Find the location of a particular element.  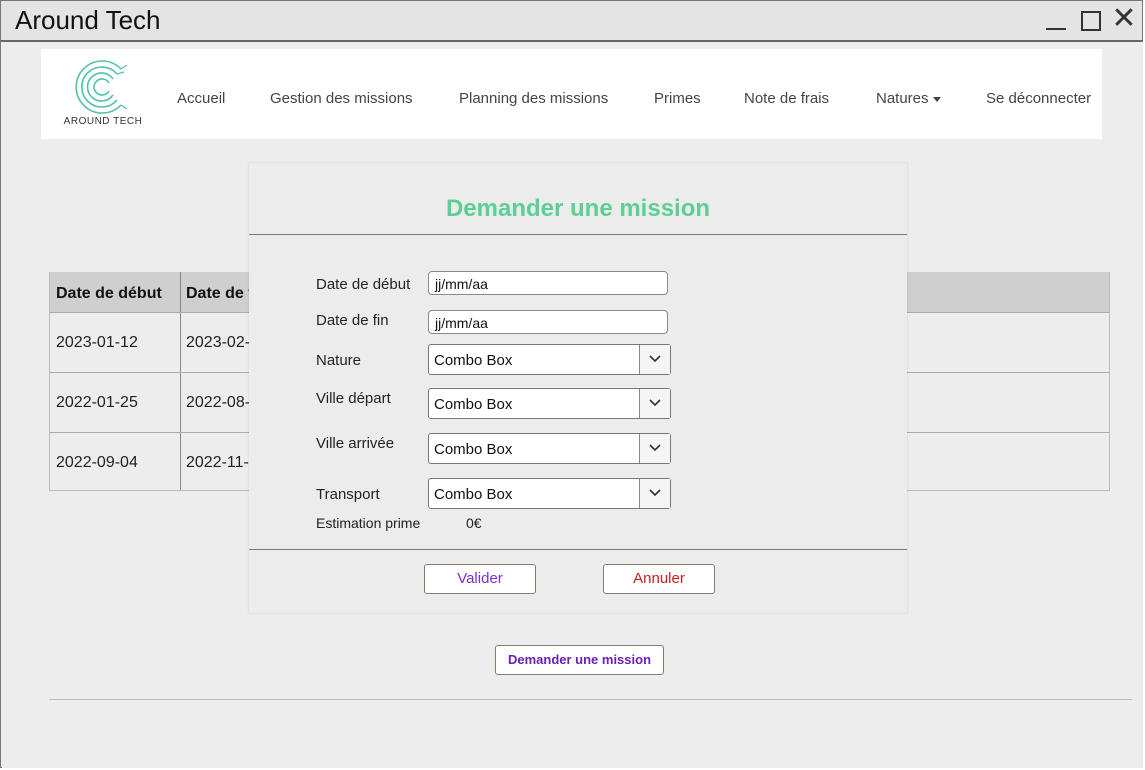

nav-planning-missions: Planning des missions is located at coordinates (533, 98).